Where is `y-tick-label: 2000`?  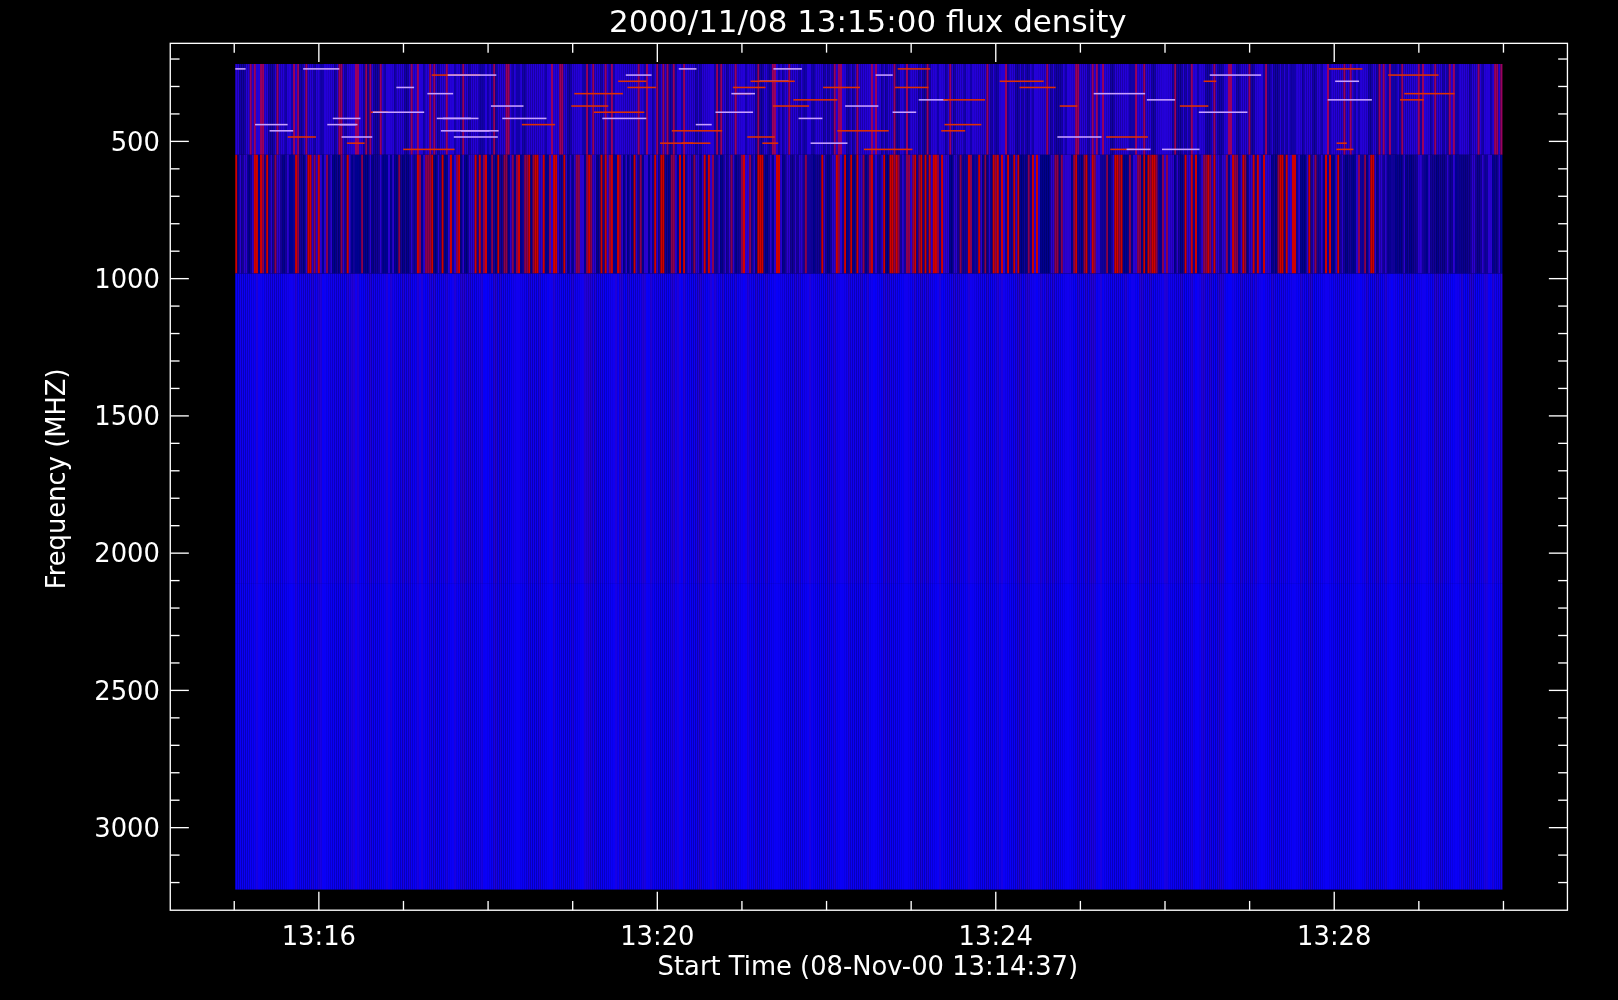
y-tick-label: 2000 is located at coordinates (127, 553).